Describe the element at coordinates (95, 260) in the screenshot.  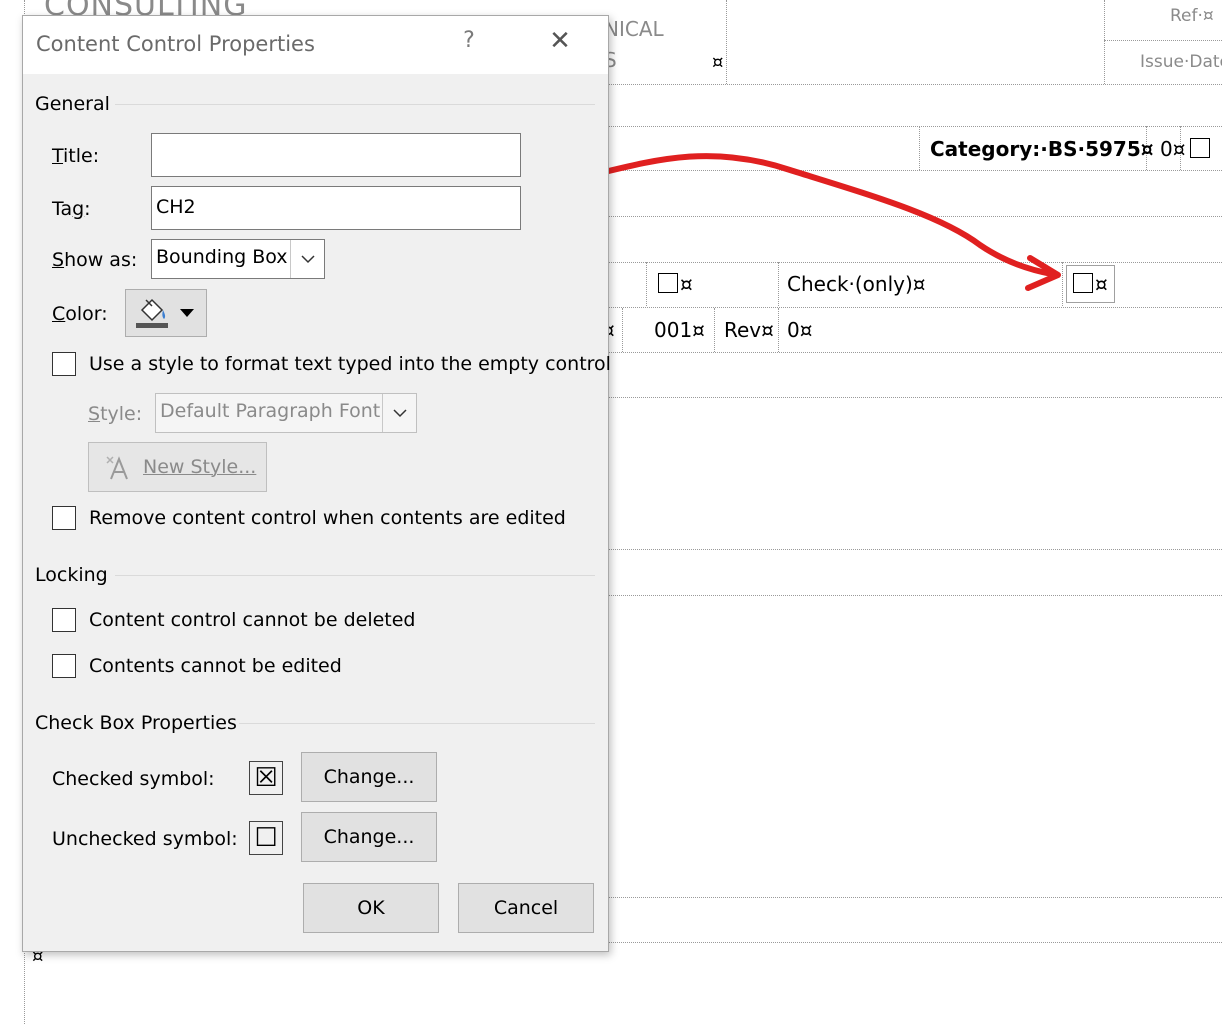
I see `show-as-label: Show as:` at that location.